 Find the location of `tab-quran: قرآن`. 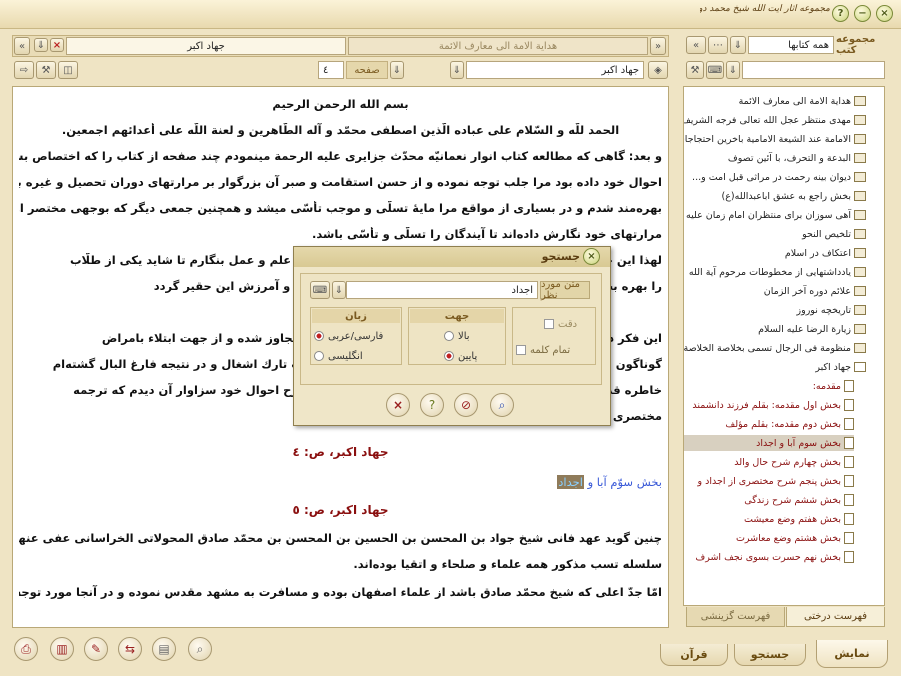

tab-quran: قرآن is located at coordinates (694, 655).